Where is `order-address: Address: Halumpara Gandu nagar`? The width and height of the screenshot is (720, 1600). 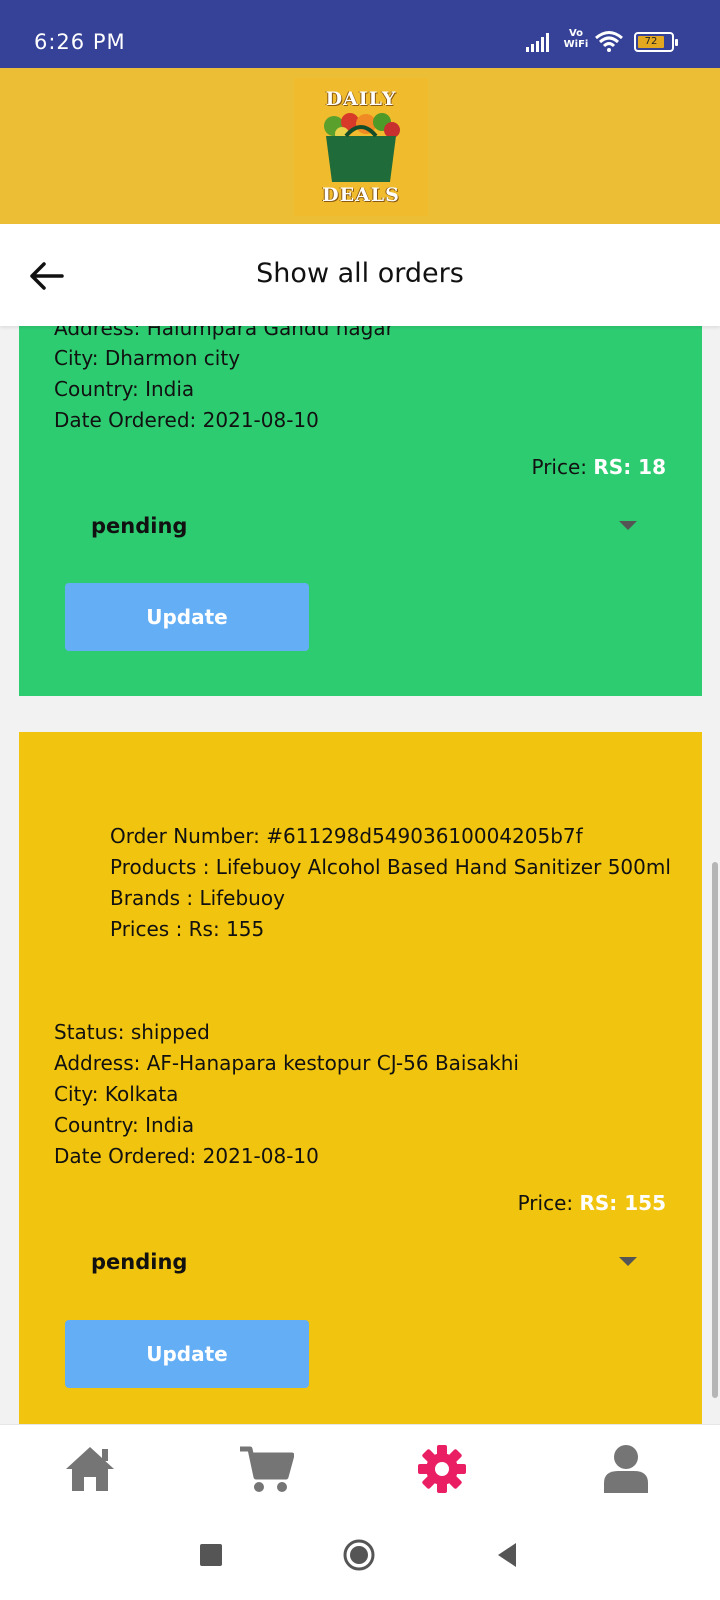
order-address: Address: Halumpara Gandu nagar is located at coordinates (224, 333).